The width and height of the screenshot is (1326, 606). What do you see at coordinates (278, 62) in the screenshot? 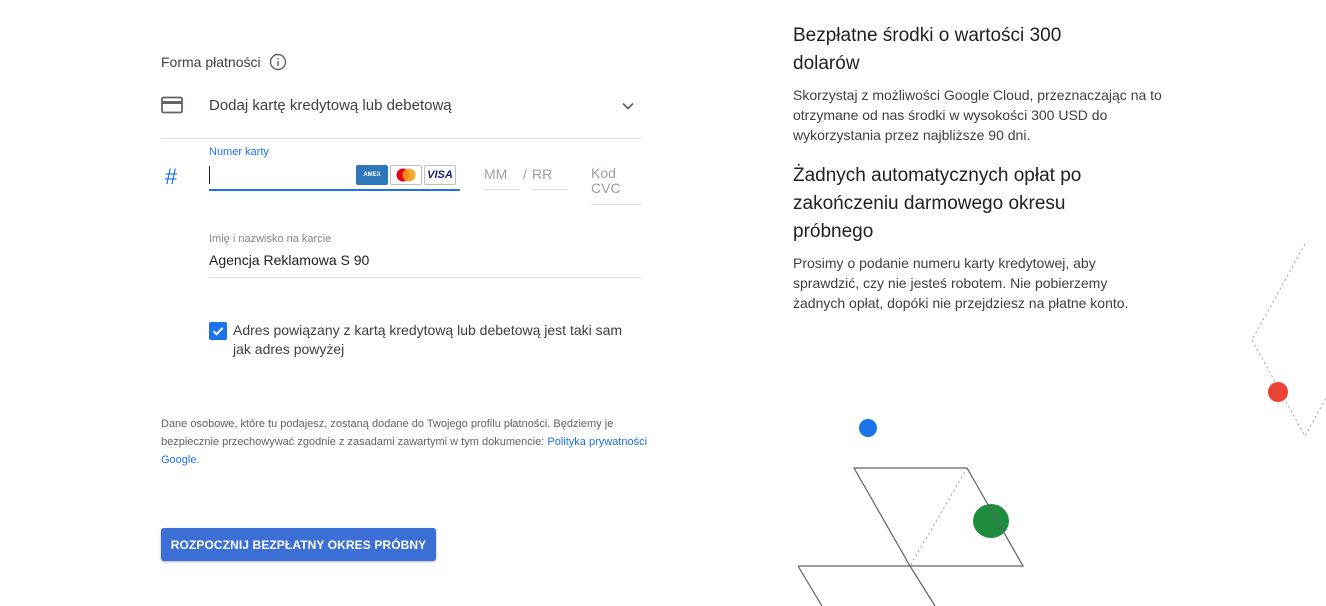
I see `info-icon` at bounding box center [278, 62].